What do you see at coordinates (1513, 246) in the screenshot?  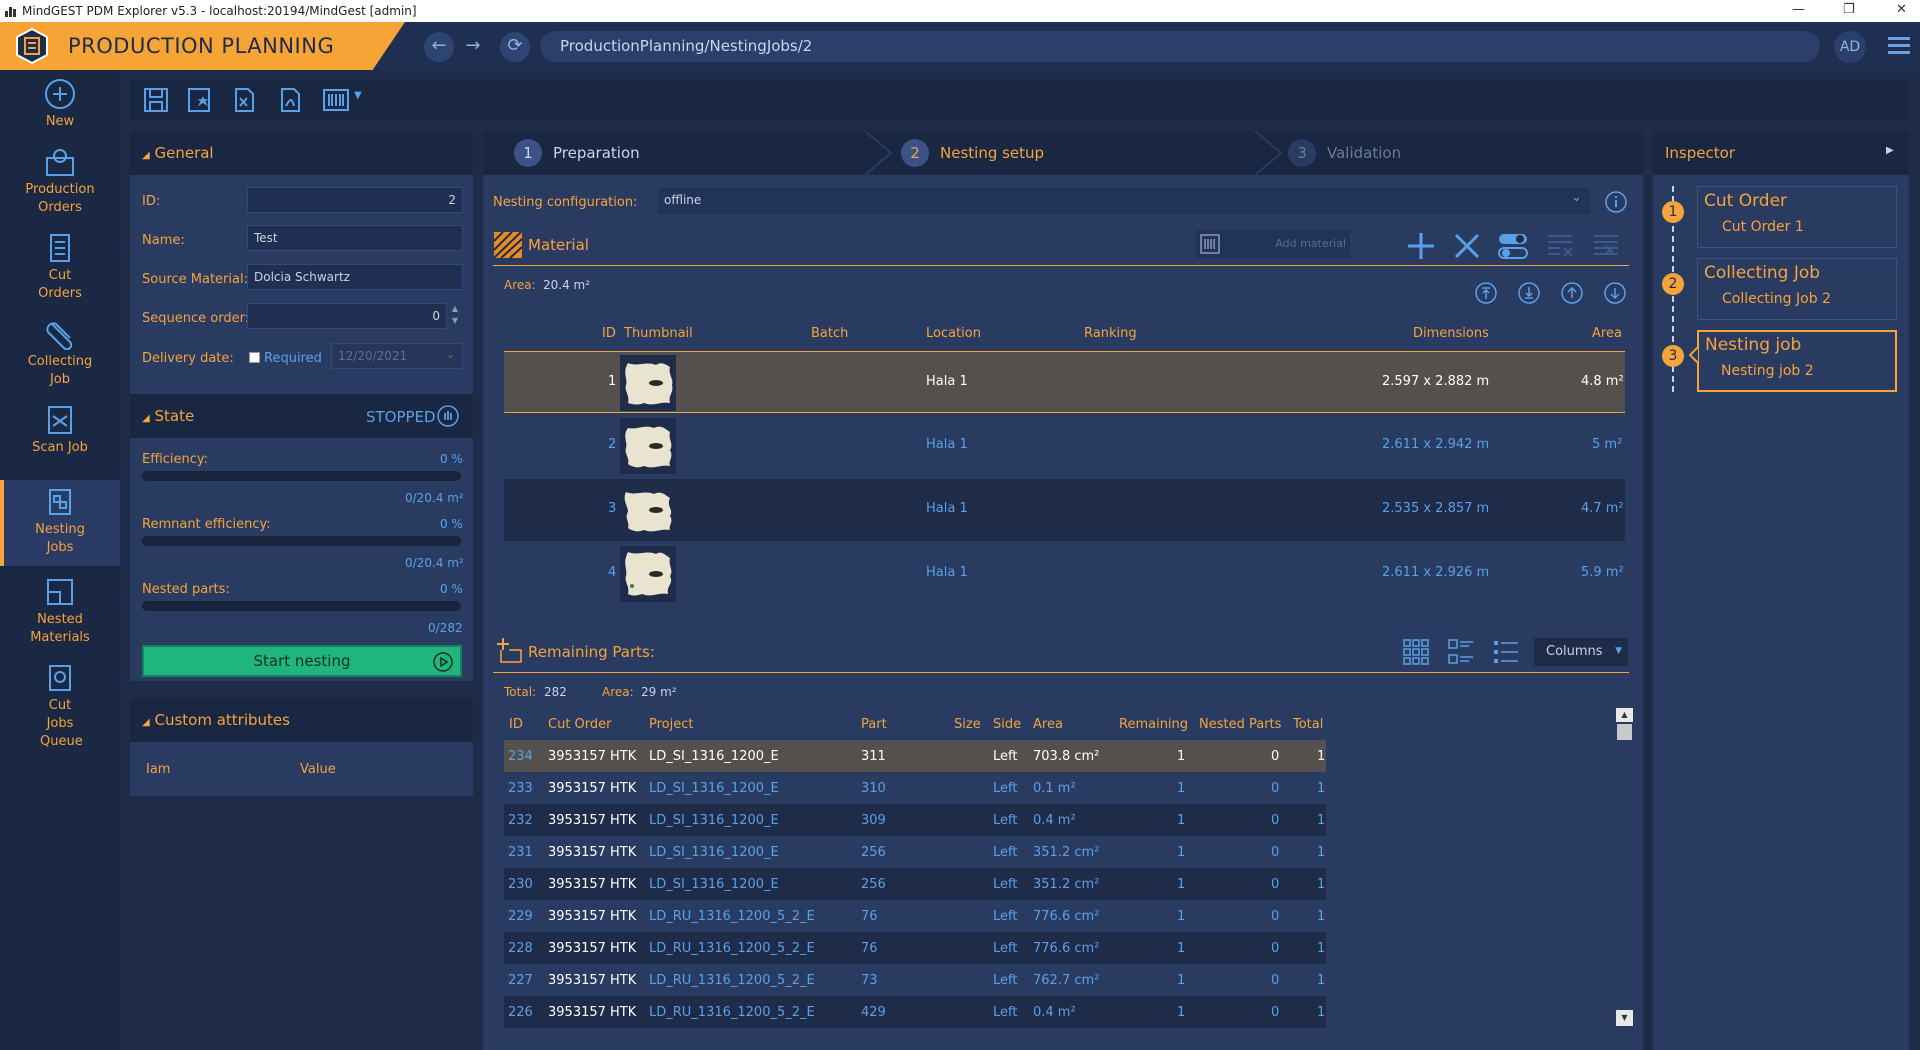 I see `toggle-icon` at bounding box center [1513, 246].